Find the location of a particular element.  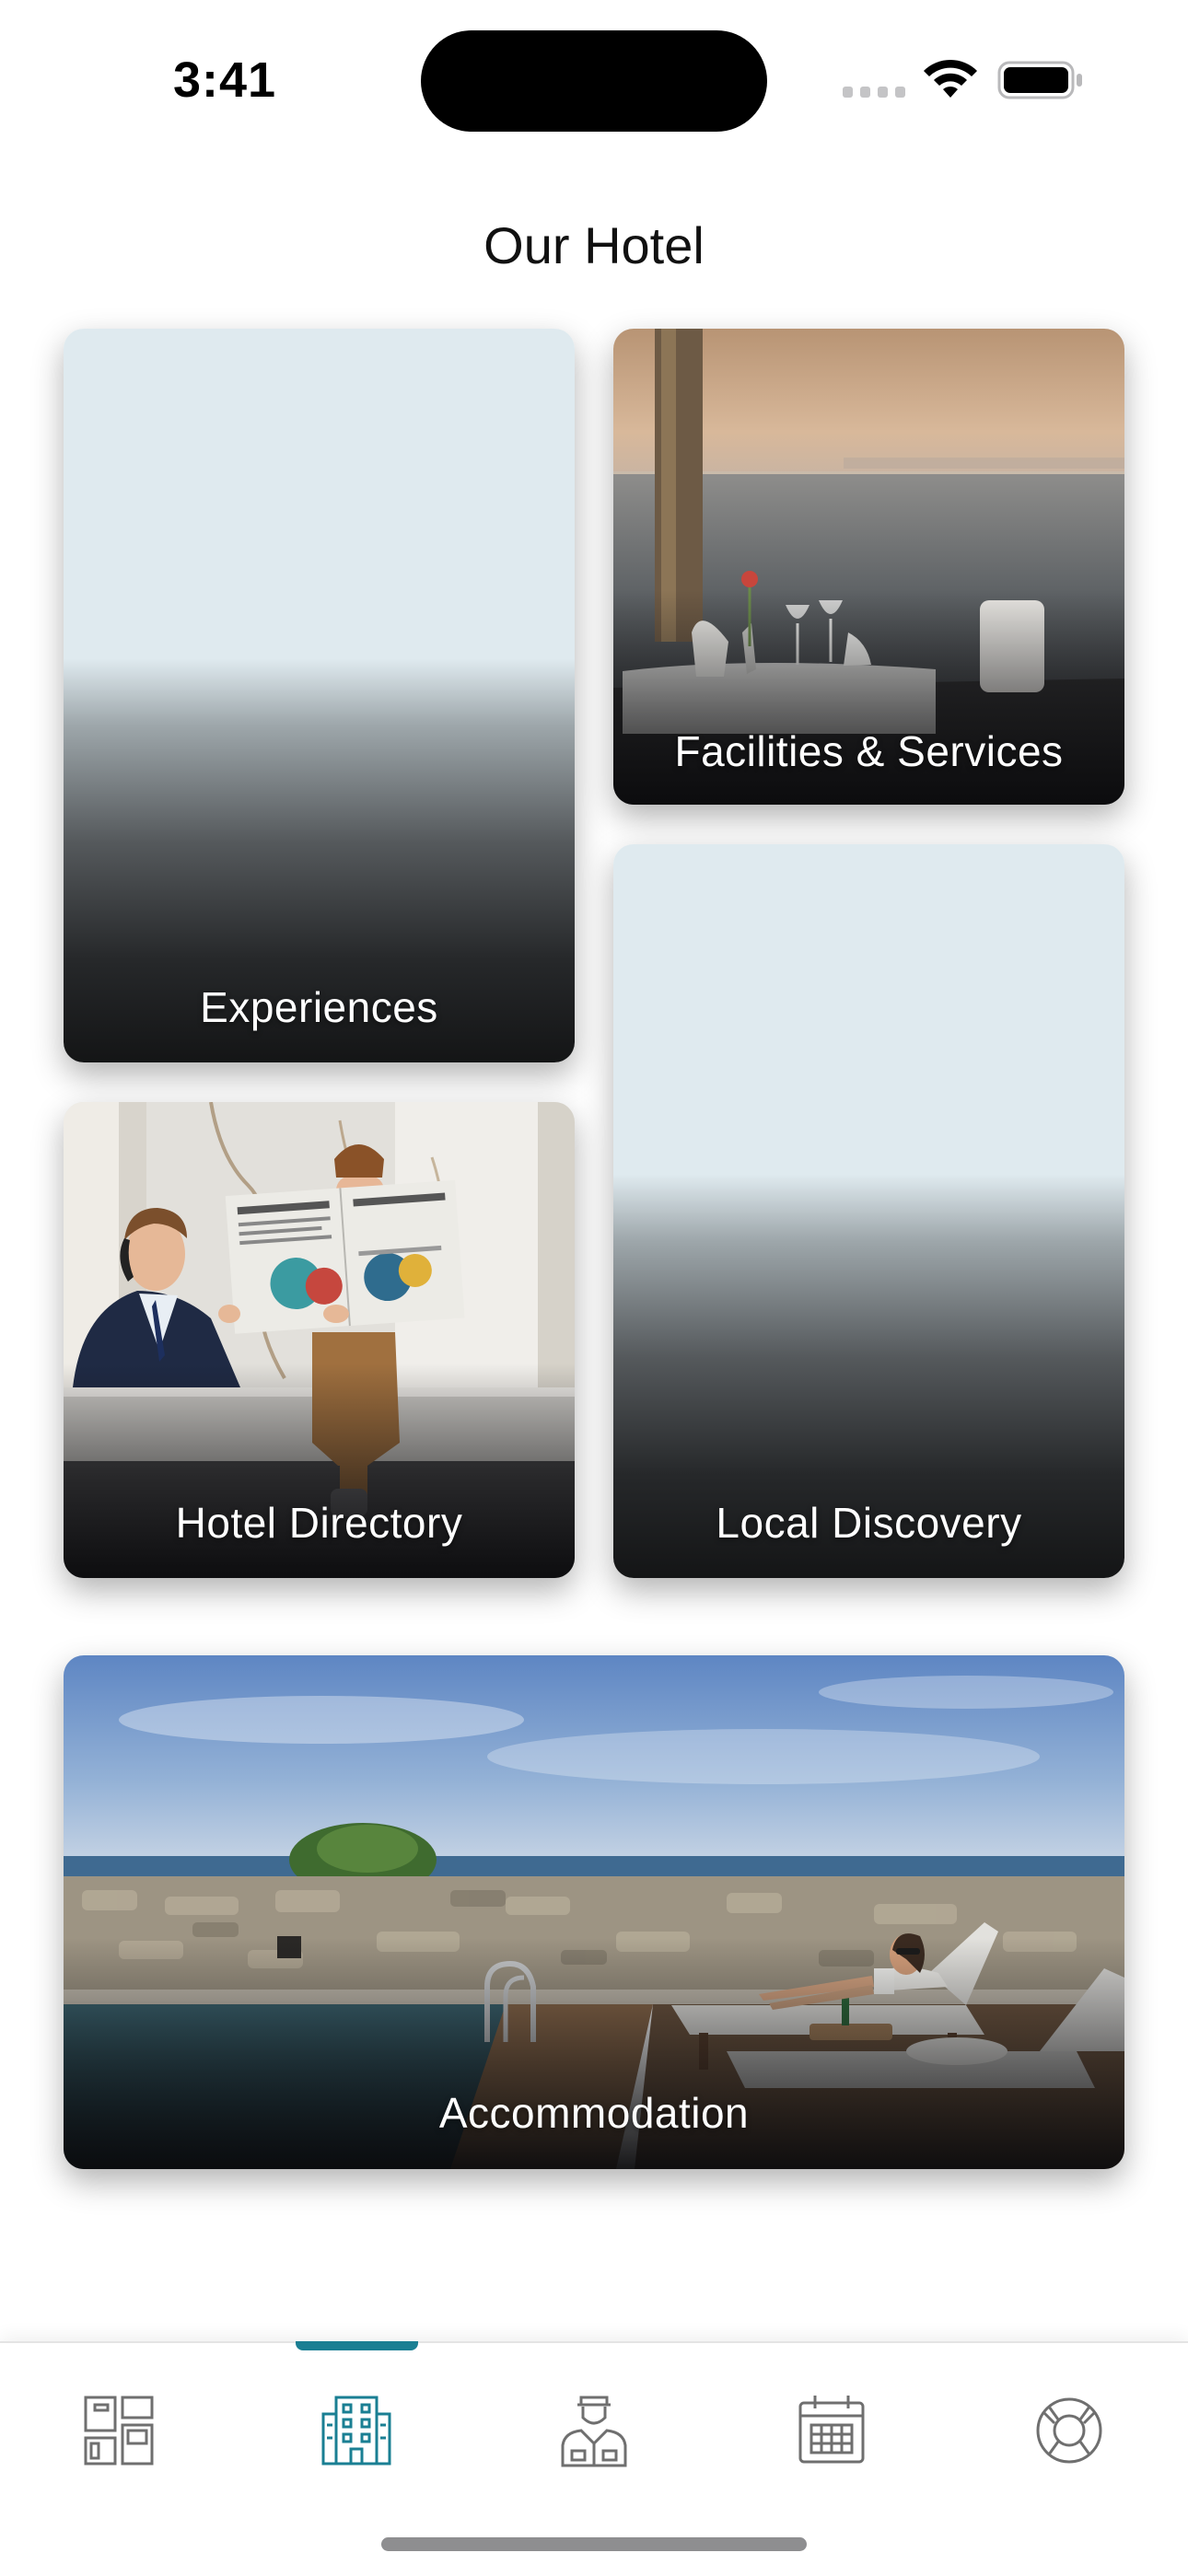

calendar-icon is located at coordinates (831, 2430).